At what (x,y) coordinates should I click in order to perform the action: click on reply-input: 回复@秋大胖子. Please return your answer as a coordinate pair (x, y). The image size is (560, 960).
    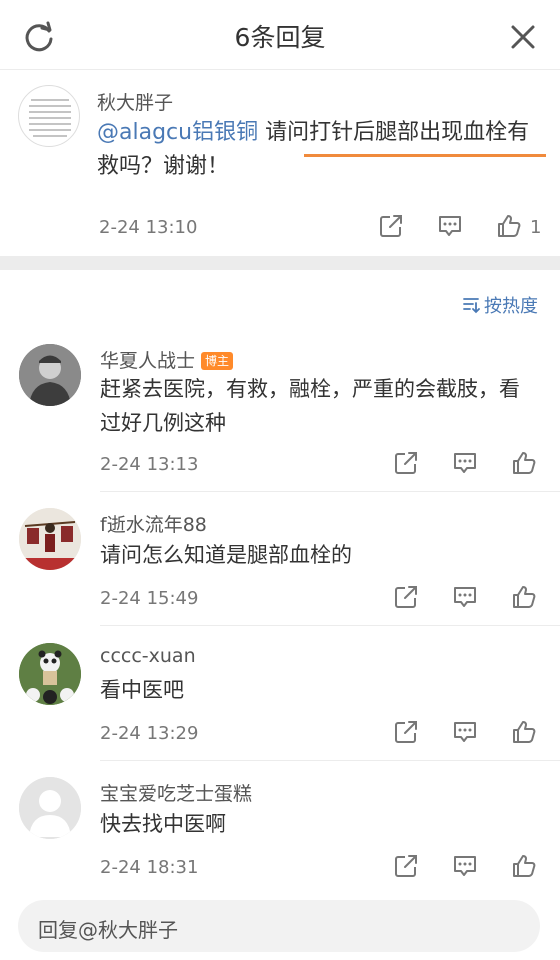
    Looking at the image, I should click on (279, 926).